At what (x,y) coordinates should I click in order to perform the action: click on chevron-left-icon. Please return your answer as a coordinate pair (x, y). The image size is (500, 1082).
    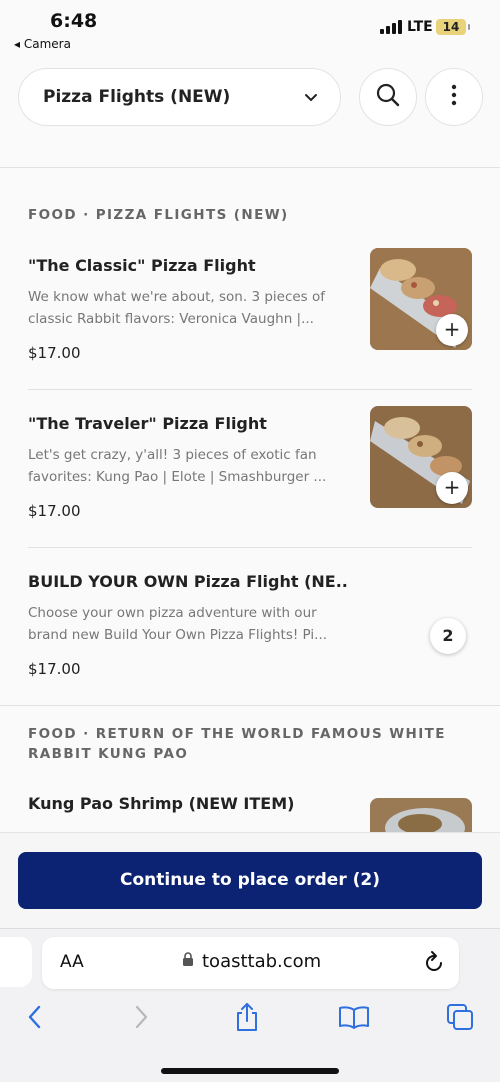
    Looking at the image, I should click on (34, 1019).